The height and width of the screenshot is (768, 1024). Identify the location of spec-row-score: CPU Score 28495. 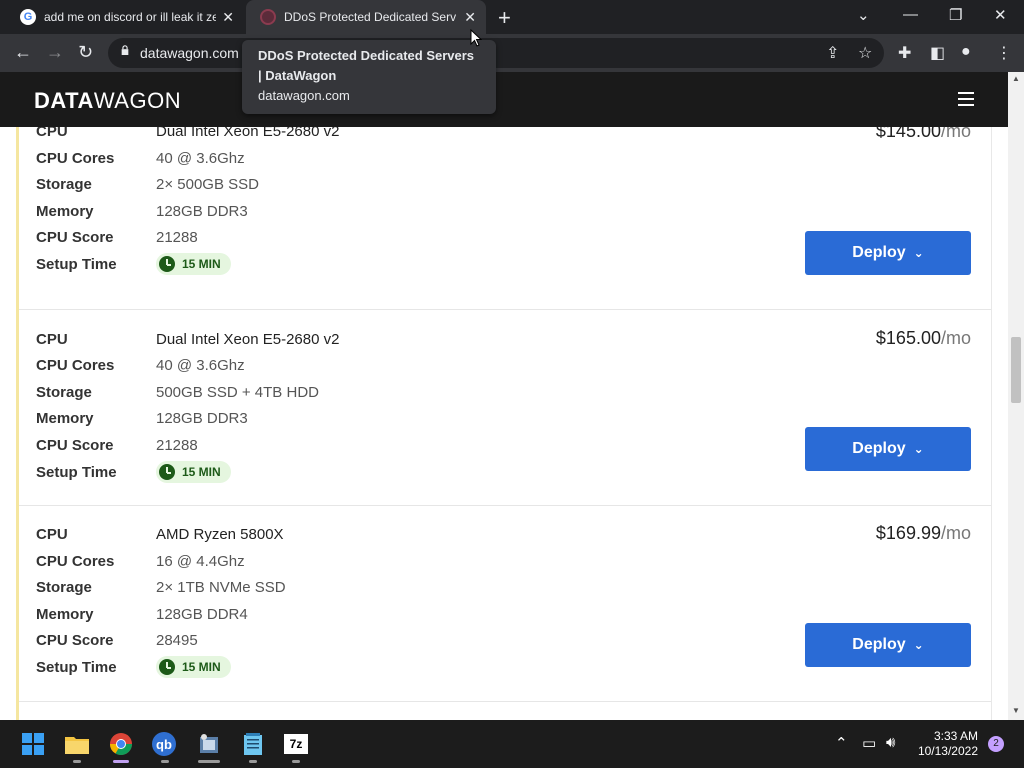
(117, 640).